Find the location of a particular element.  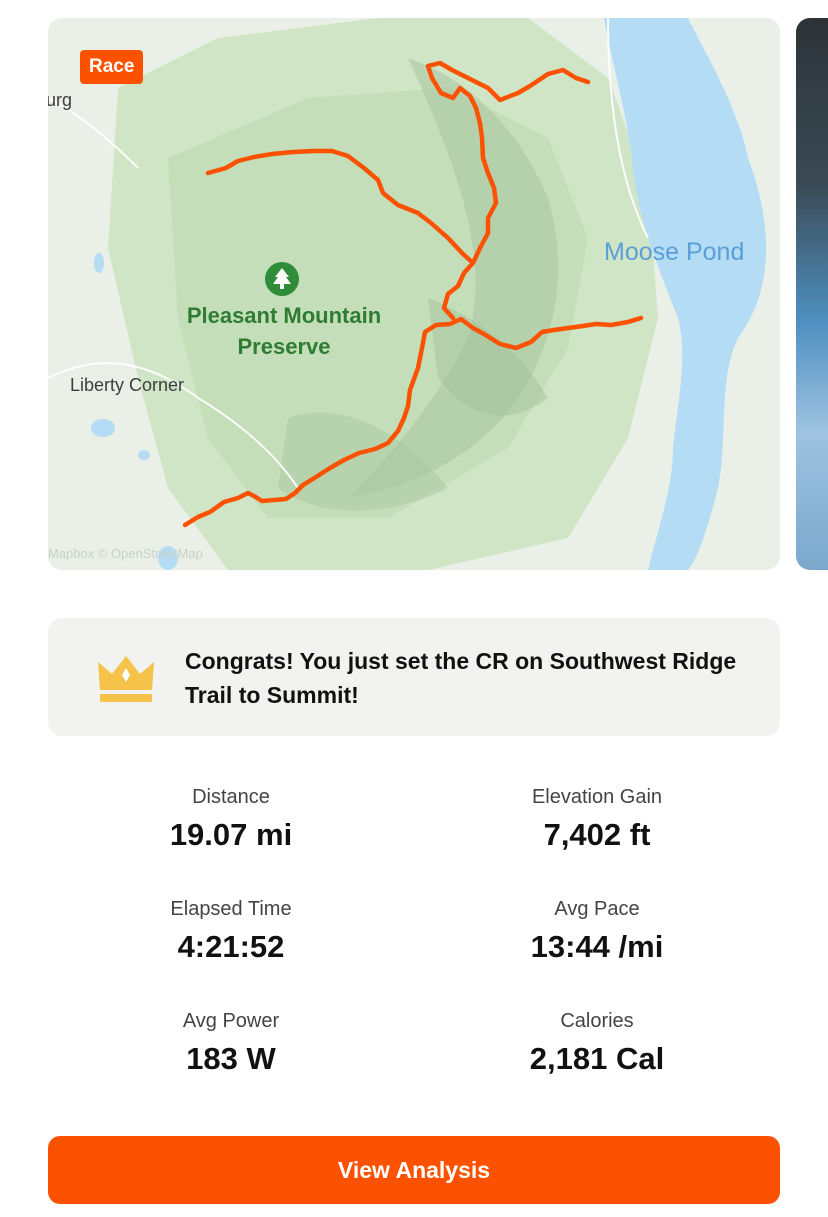

race-badge: Race is located at coordinates (112, 67).